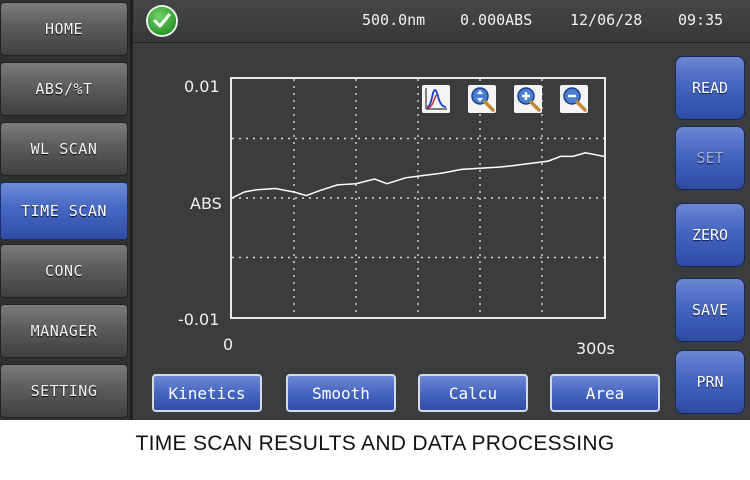 The height and width of the screenshot is (480, 750). What do you see at coordinates (606, 20) in the screenshot?
I see `date-readout: 12/06/28` at bounding box center [606, 20].